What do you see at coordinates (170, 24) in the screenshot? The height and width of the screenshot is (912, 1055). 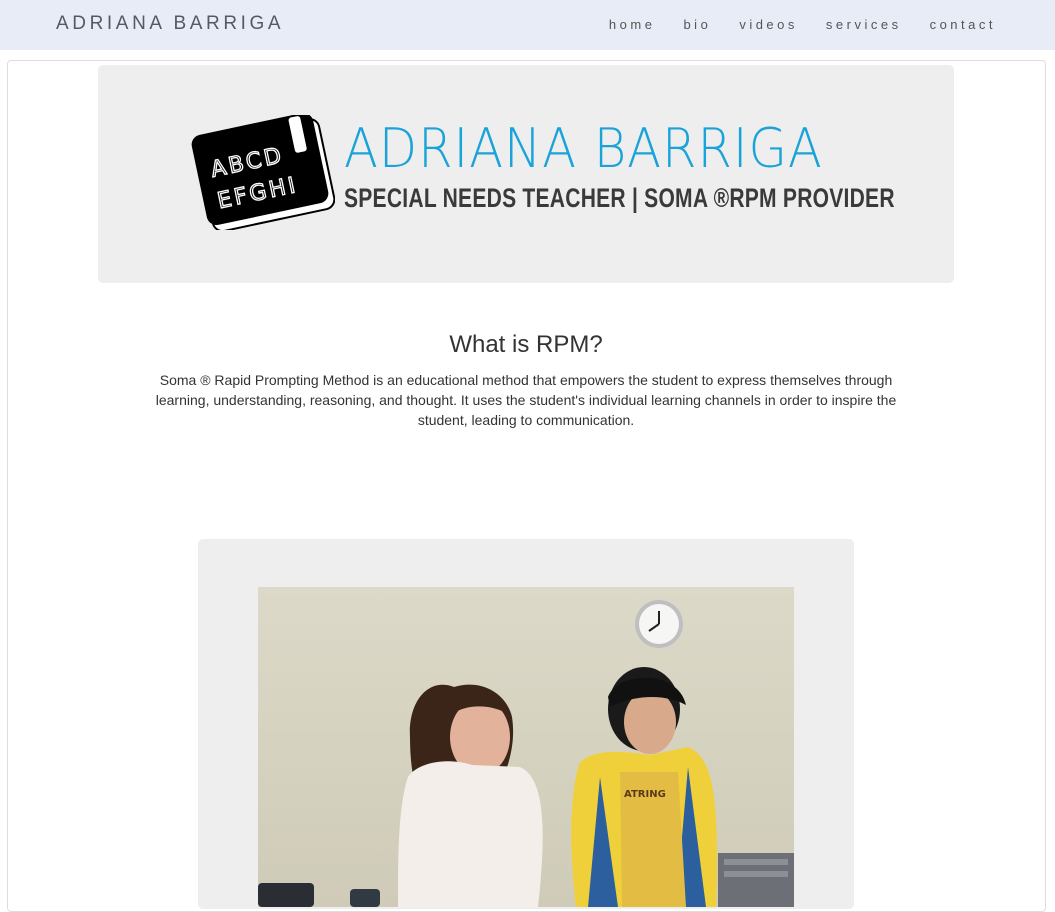 I see `brand-link: ADRIANA BARRIGA` at bounding box center [170, 24].